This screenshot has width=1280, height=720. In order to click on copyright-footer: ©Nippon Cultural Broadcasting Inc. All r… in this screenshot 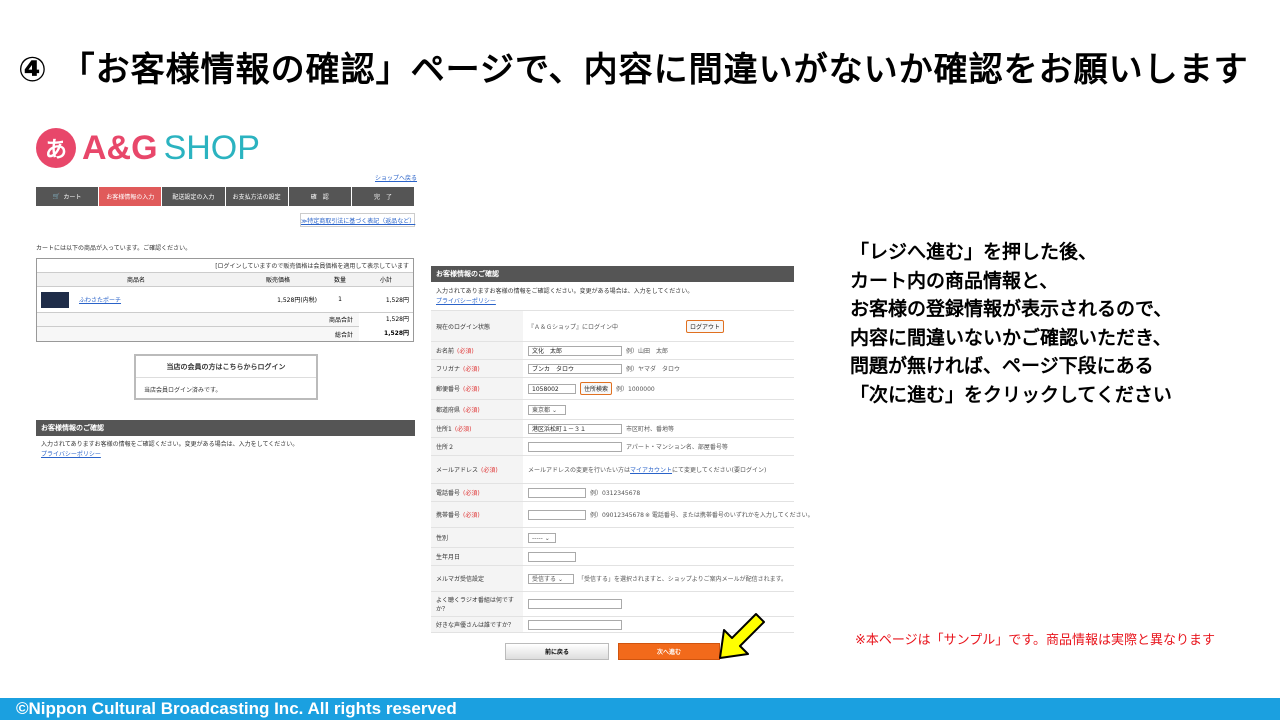, I will do `click(640, 709)`.